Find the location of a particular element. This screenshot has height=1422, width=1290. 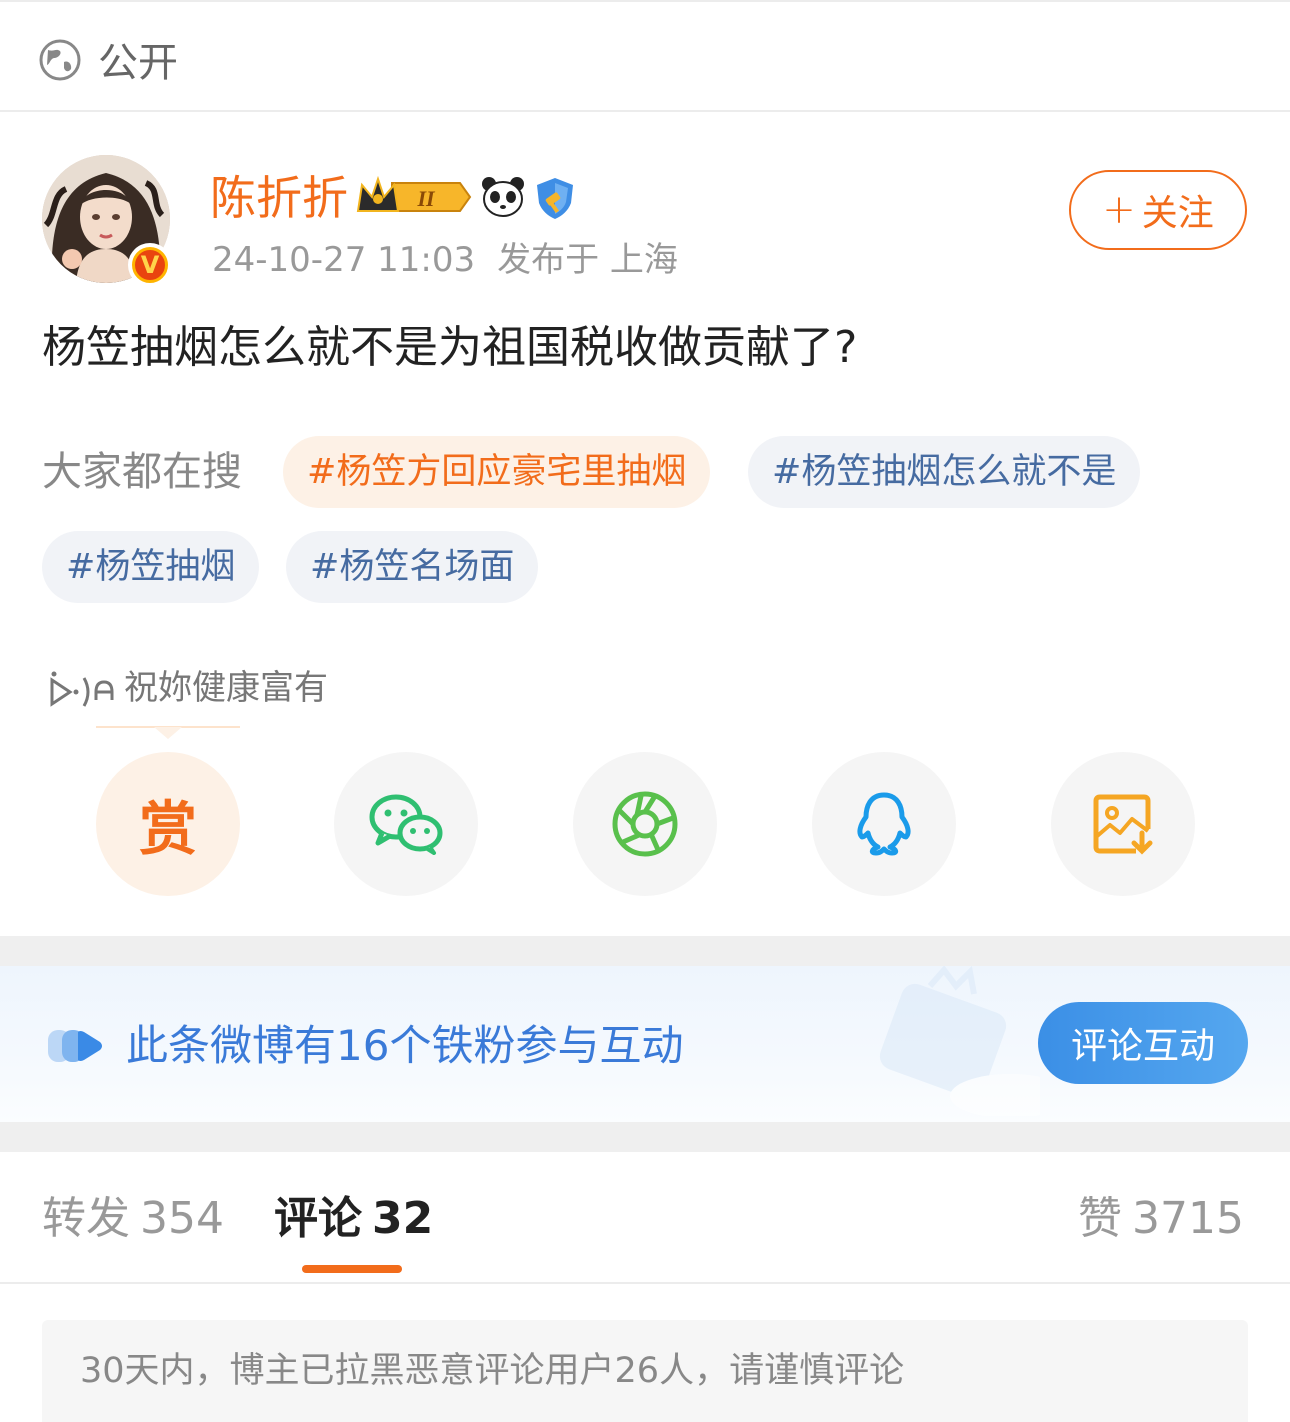

tab-repost-count: 354 is located at coordinates (182, 1218).